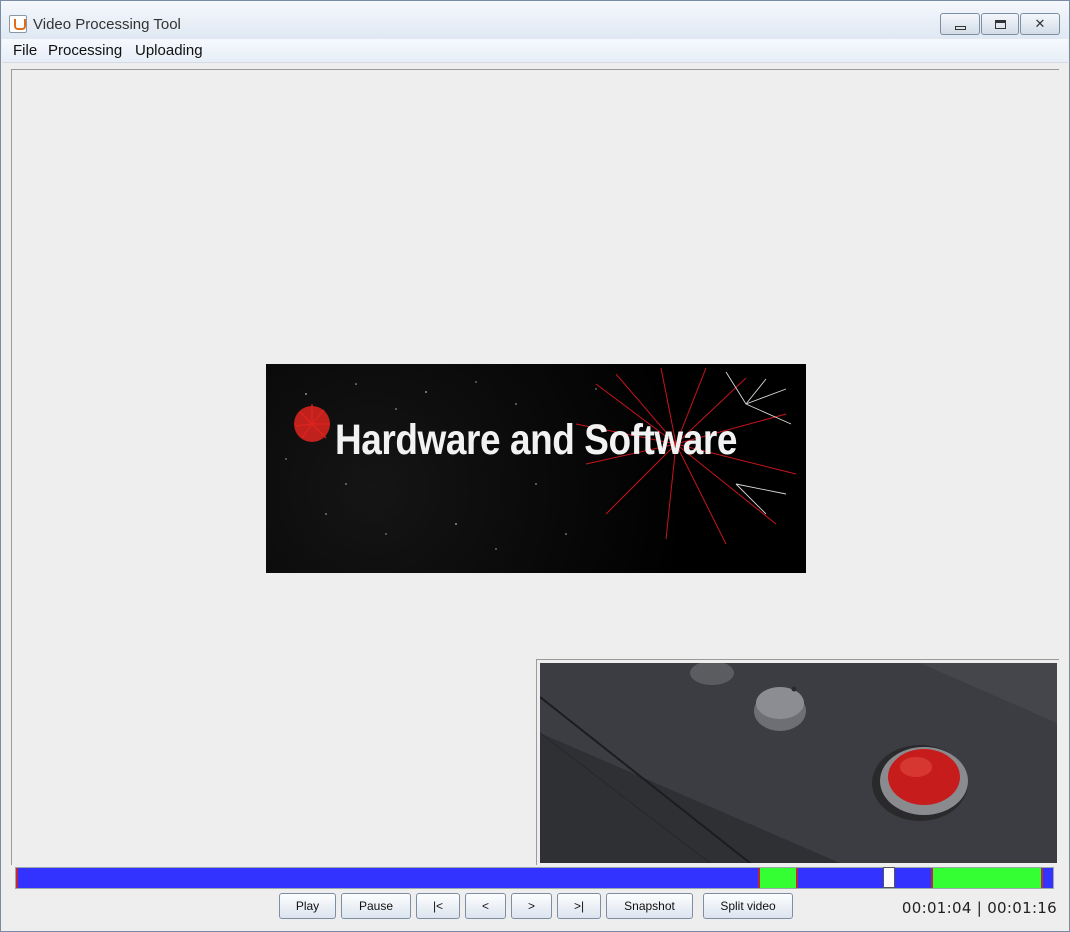 This screenshot has width=1070, height=932. I want to click on step-back-button: <, so click(485, 906).